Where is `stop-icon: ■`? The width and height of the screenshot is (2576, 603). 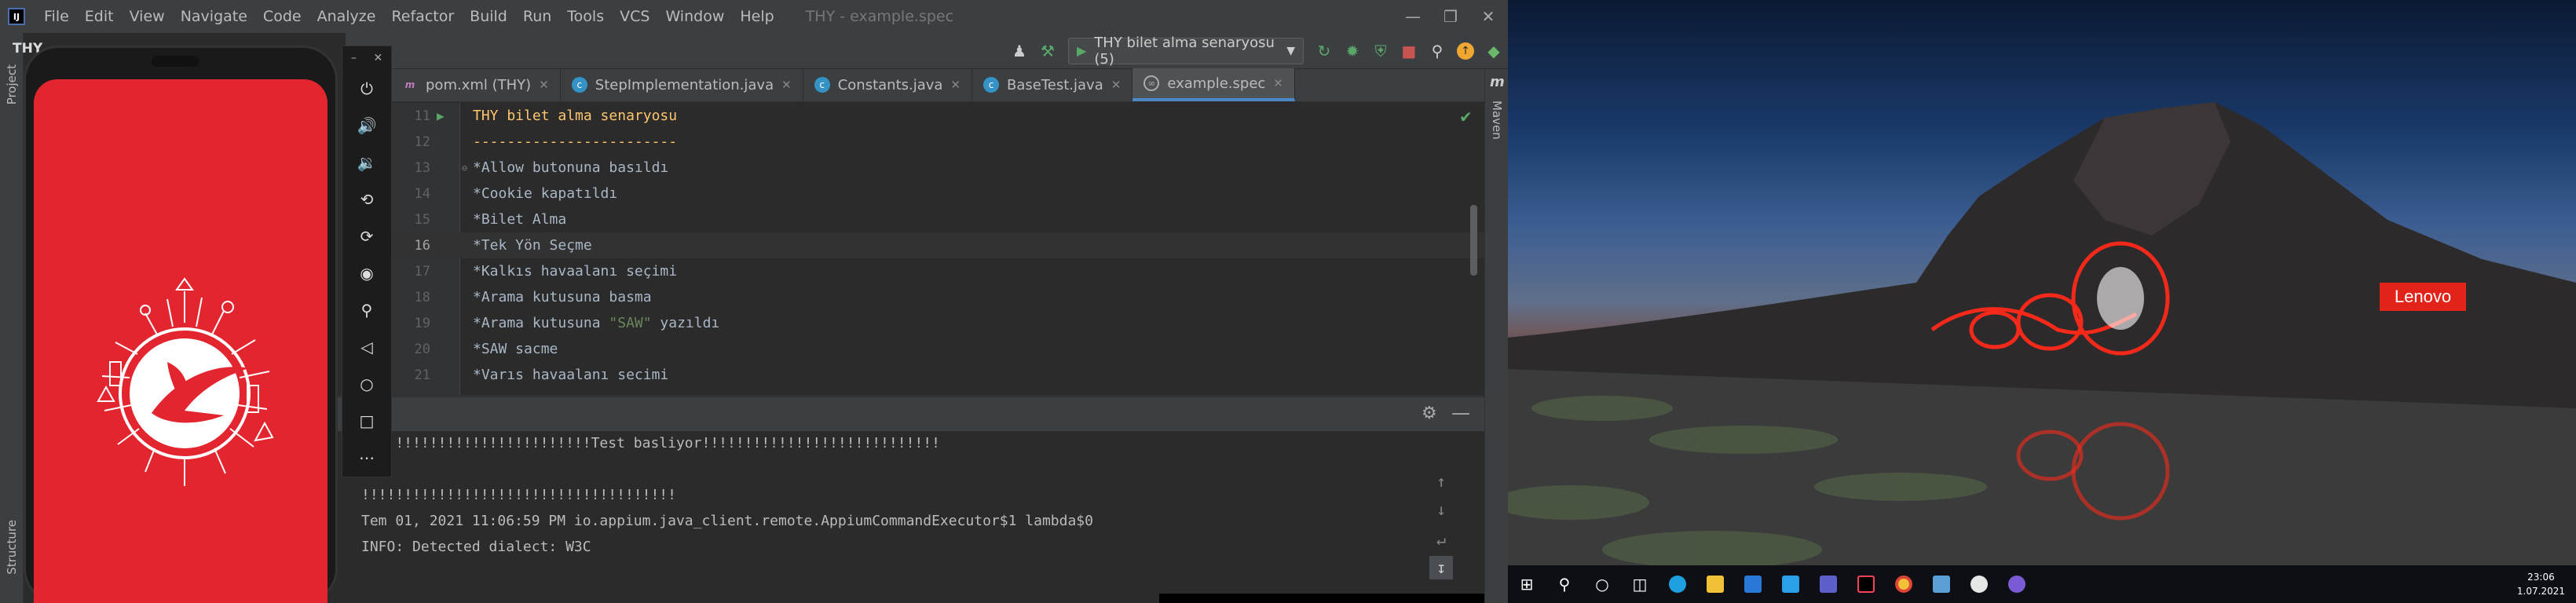 stop-icon: ■ is located at coordinates (1409, 51).